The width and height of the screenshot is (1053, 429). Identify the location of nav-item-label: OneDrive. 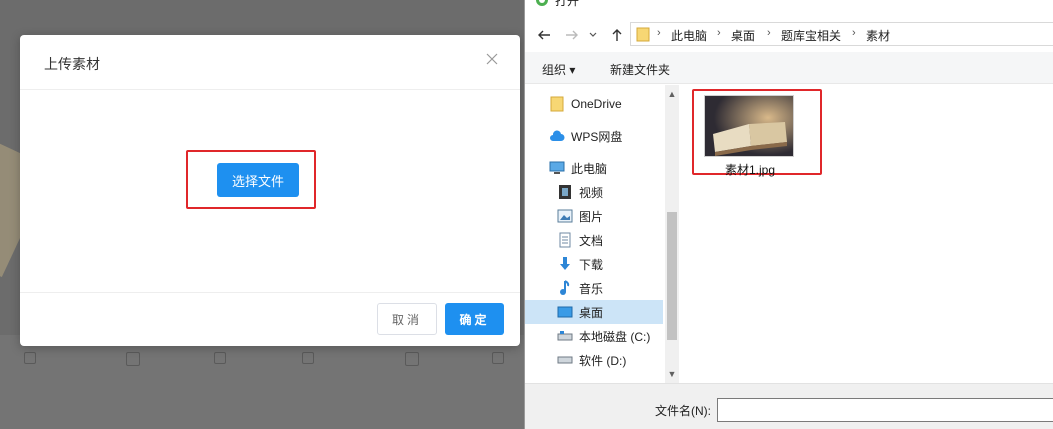
(596, 104).